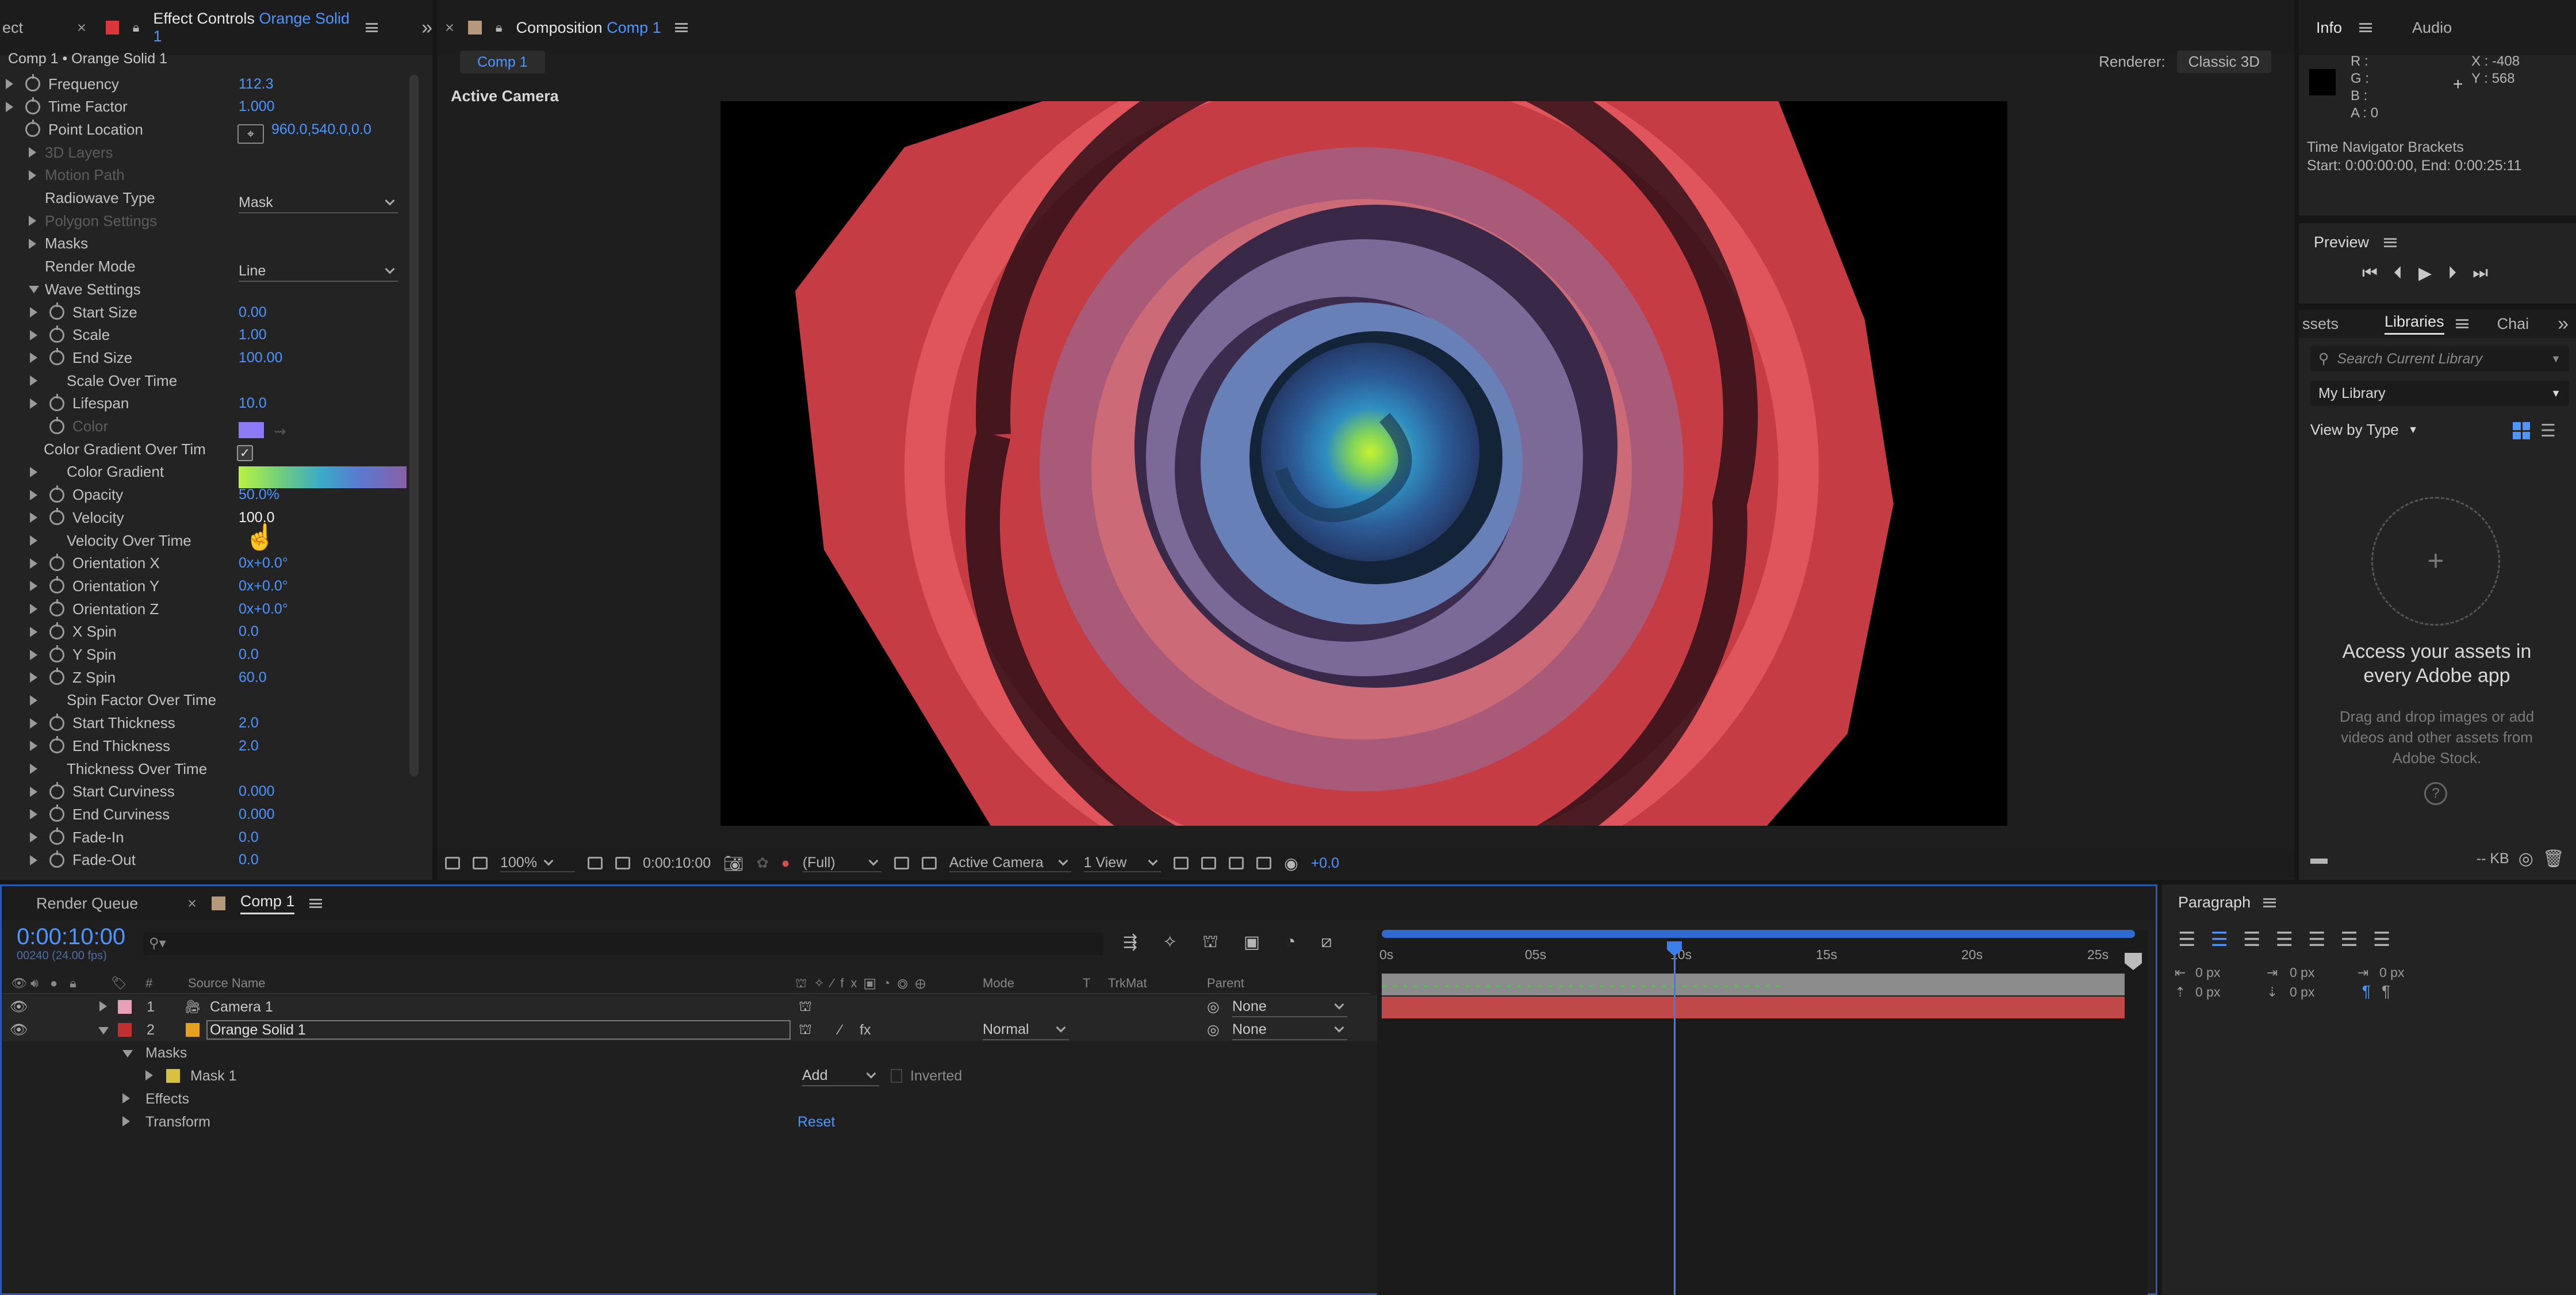  I want to click on zoom-dropdown: 100%, so click(537, 864).